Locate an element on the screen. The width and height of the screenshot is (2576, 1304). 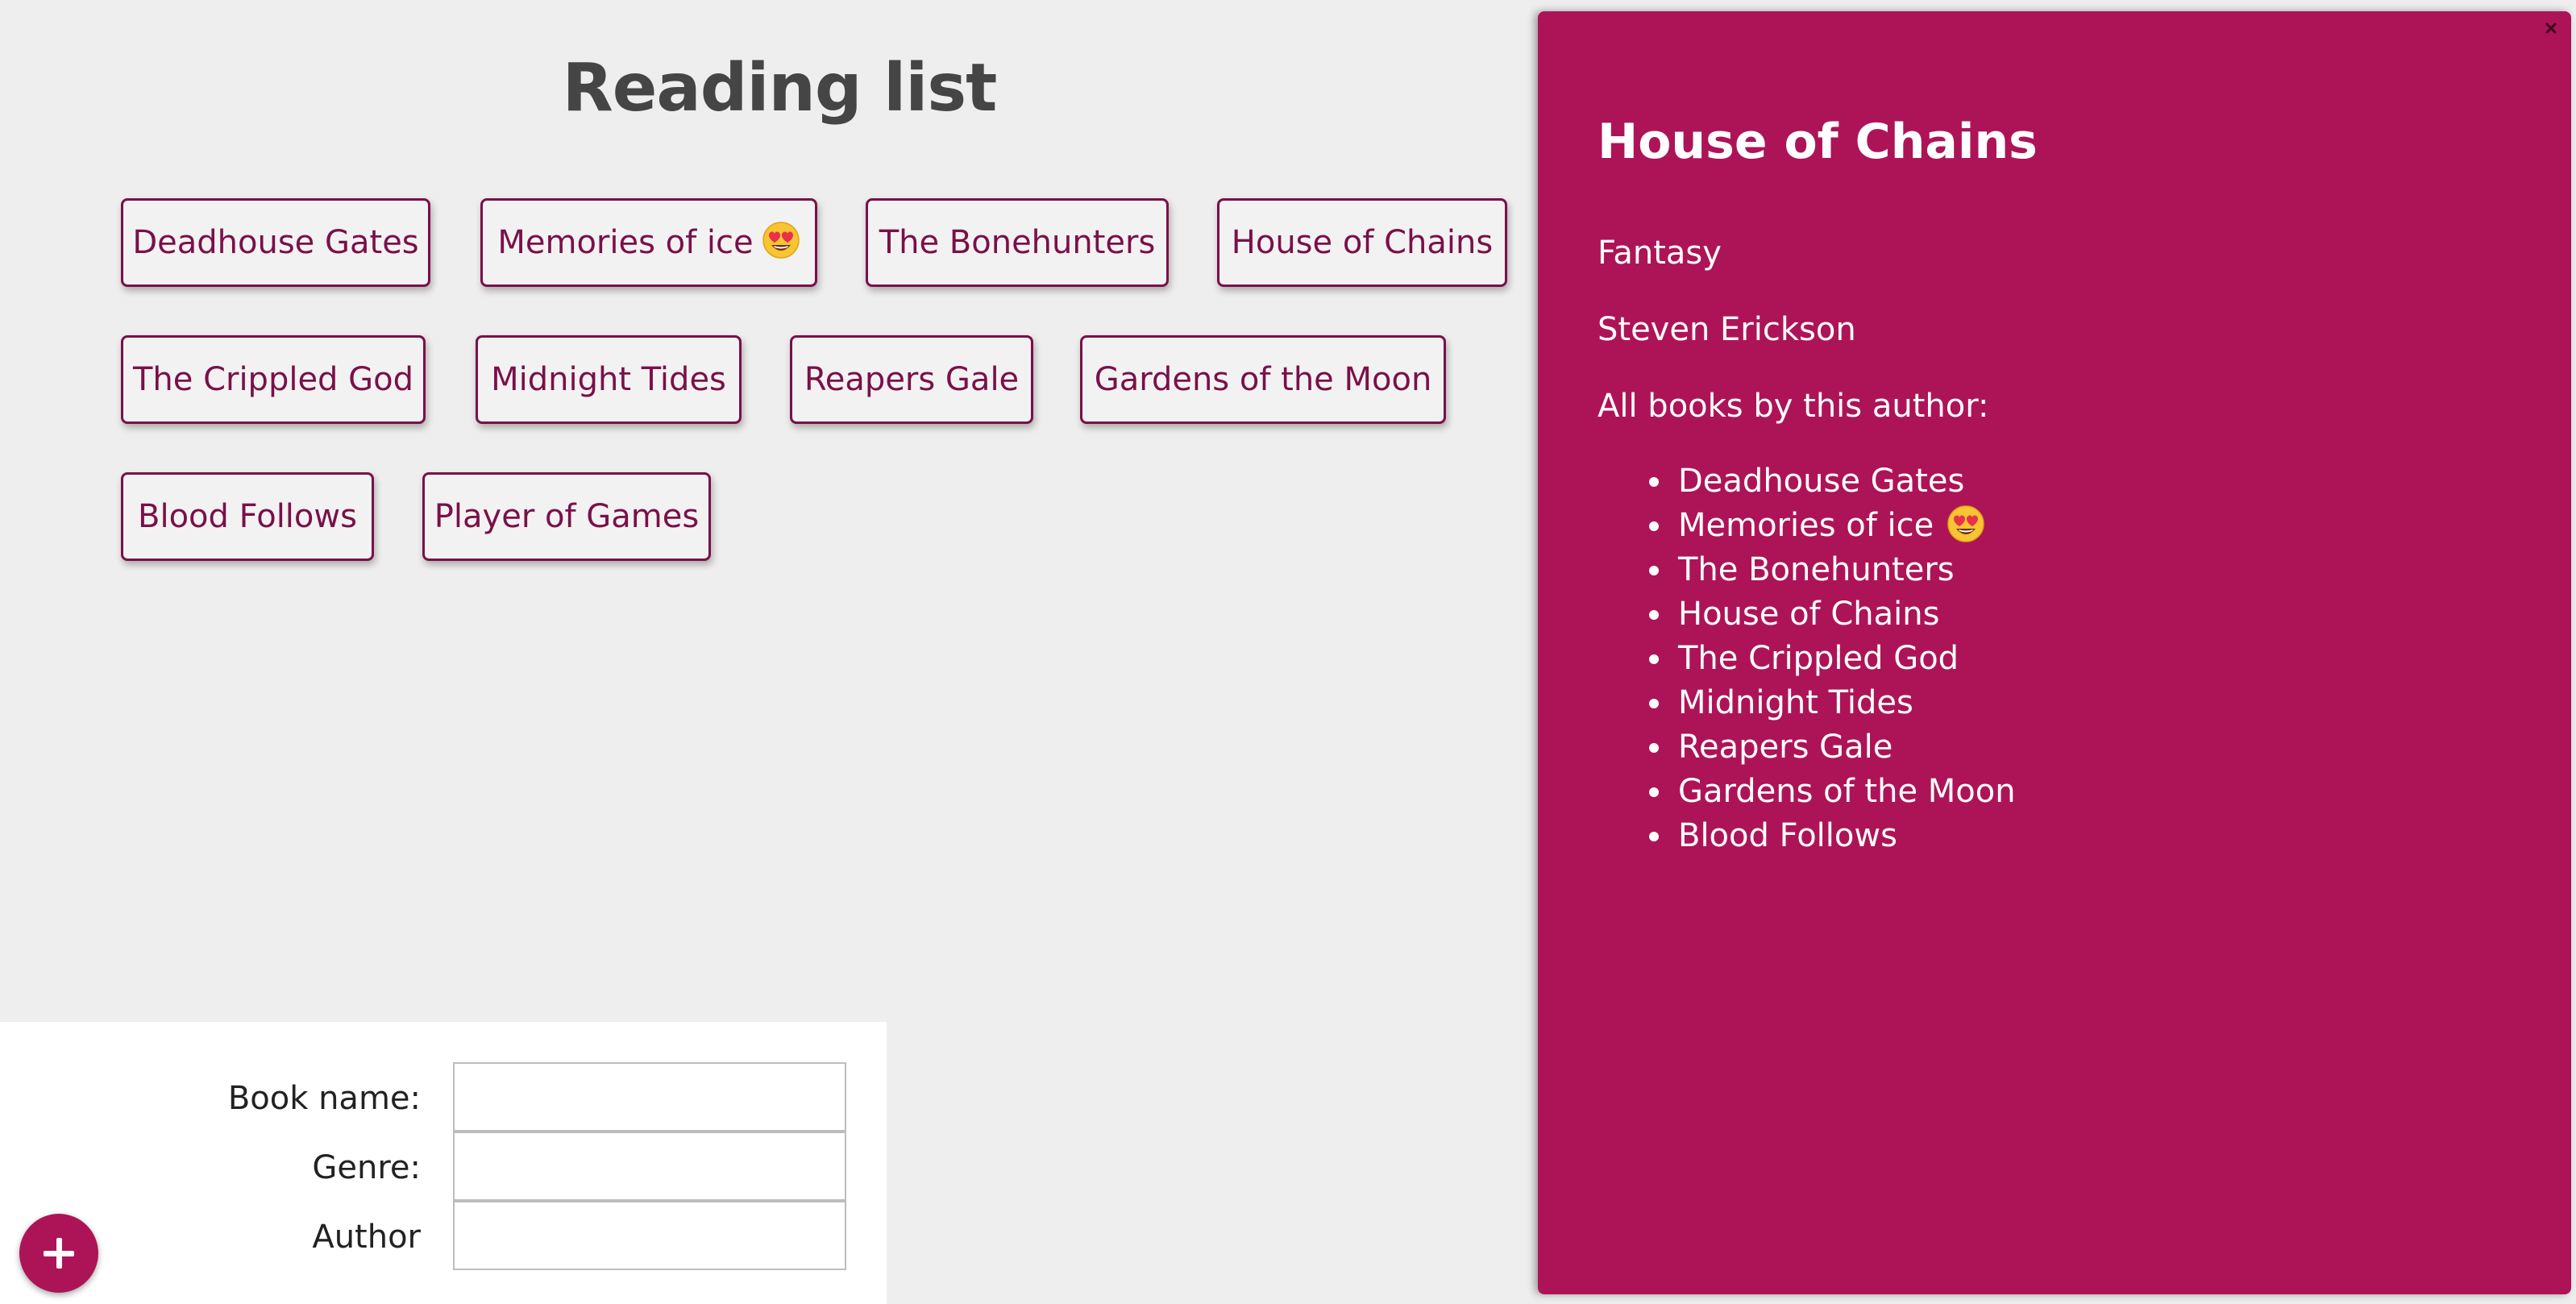
add-book-button is located at coordinates (58, 1253).